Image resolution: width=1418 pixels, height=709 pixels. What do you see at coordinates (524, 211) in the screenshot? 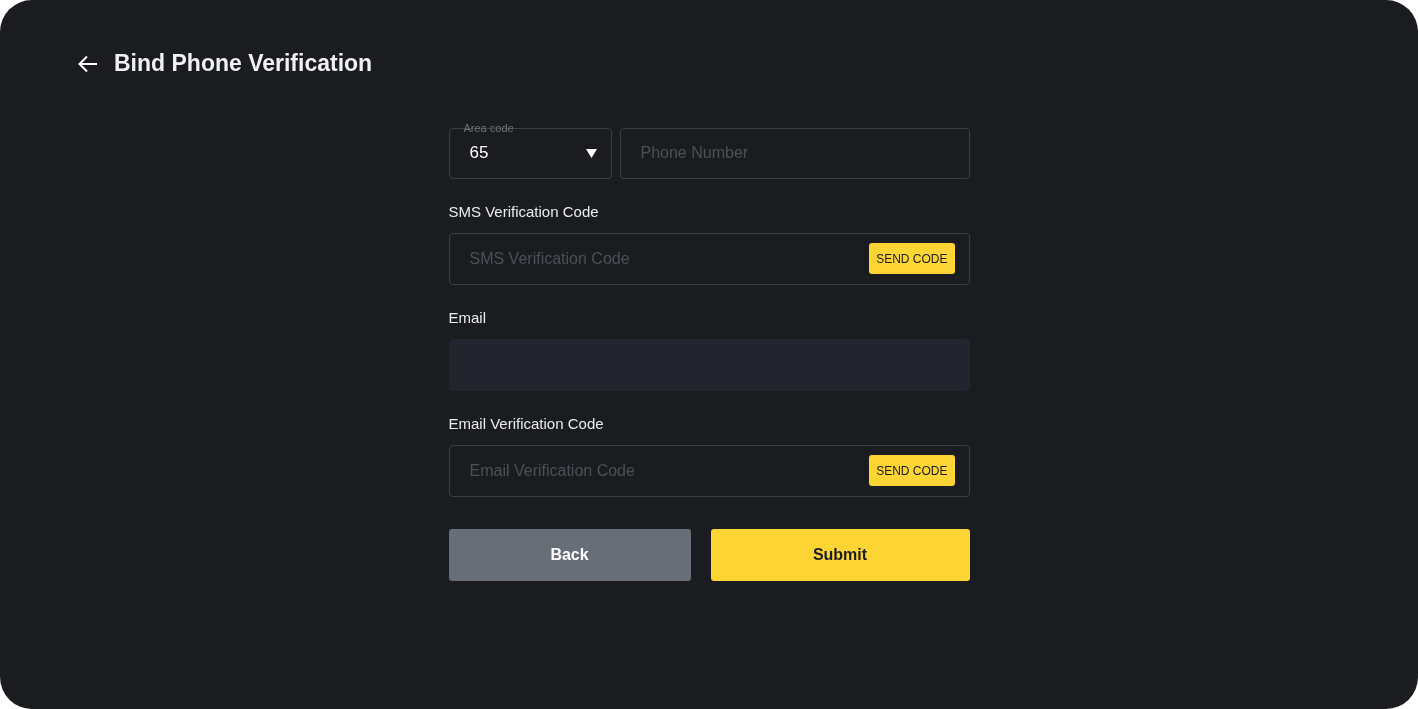
I see `field-label: SMS Verification Code` at bounding box center [524, 211].